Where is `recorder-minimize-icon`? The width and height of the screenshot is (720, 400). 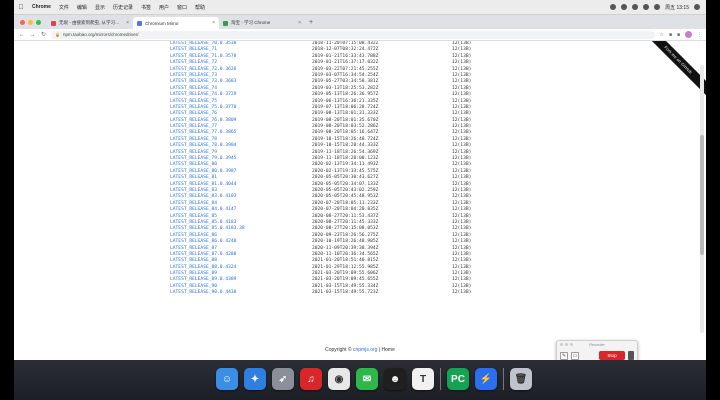
recorder-minimize-icon is located at coordinates (566, 344).